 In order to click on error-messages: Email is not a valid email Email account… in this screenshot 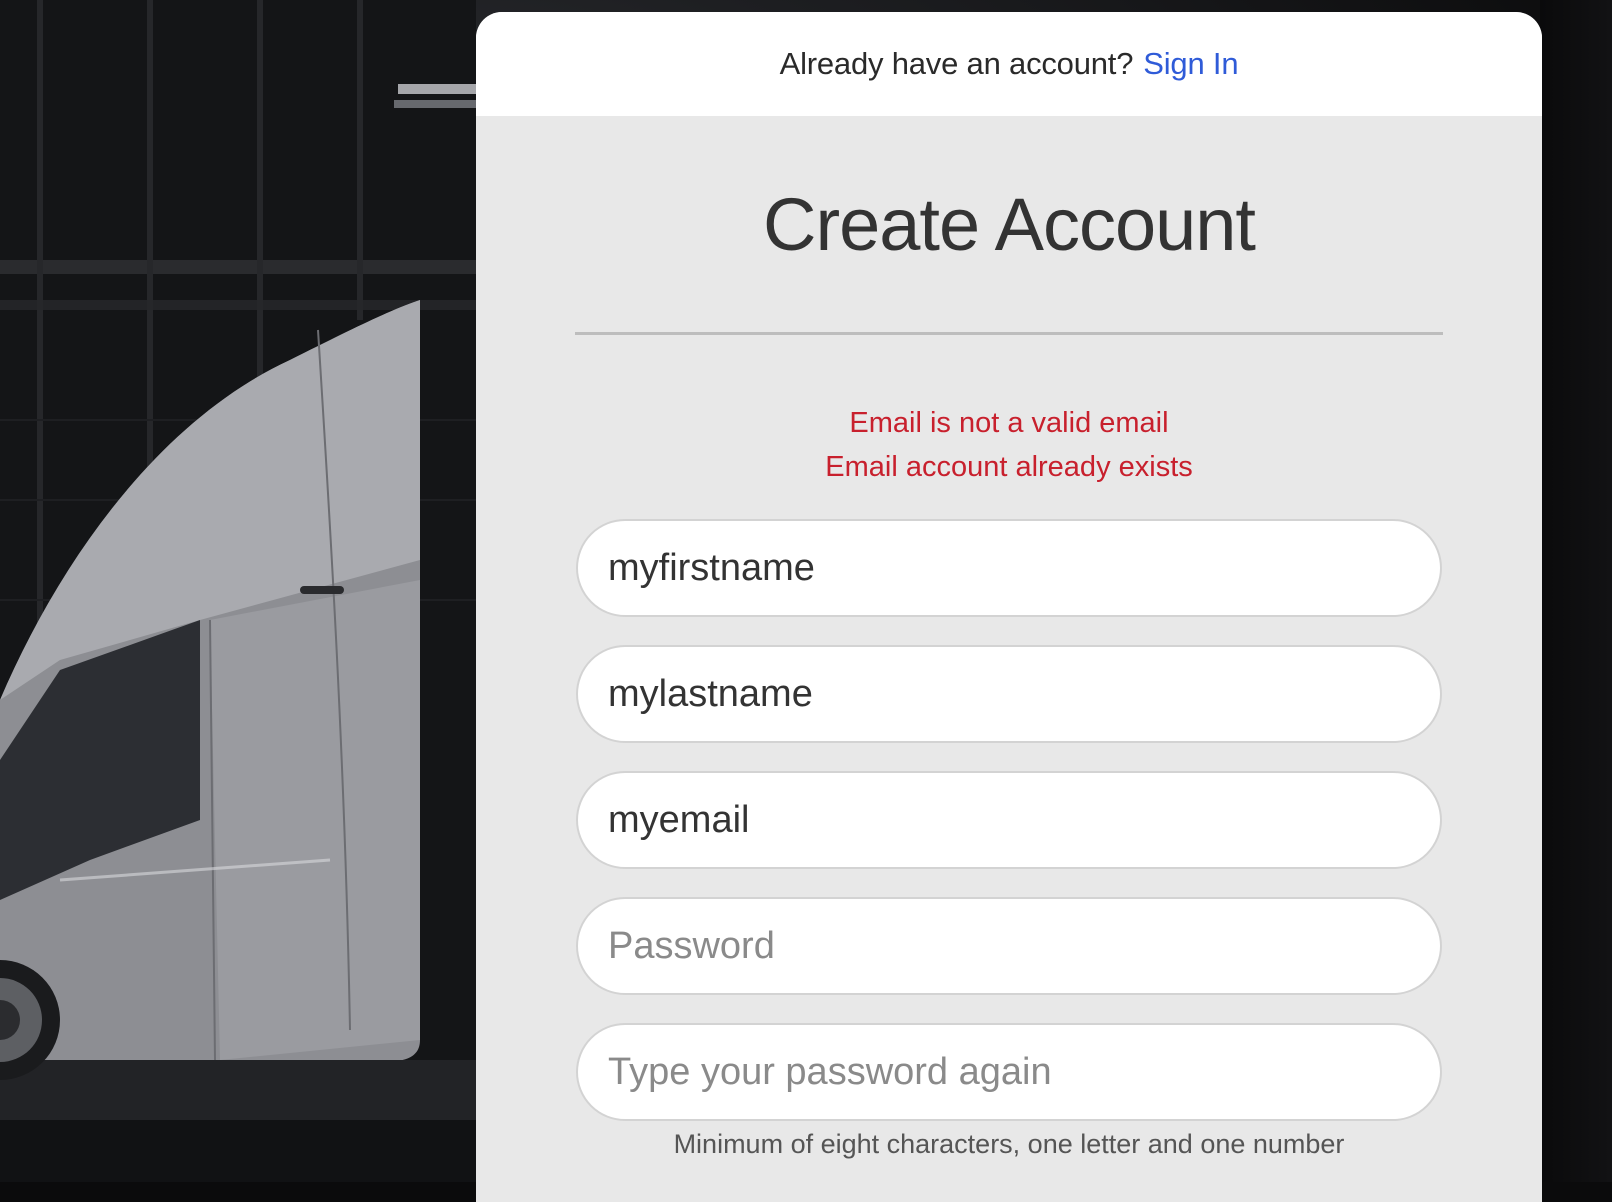, I will do `click(1009, 445)`.